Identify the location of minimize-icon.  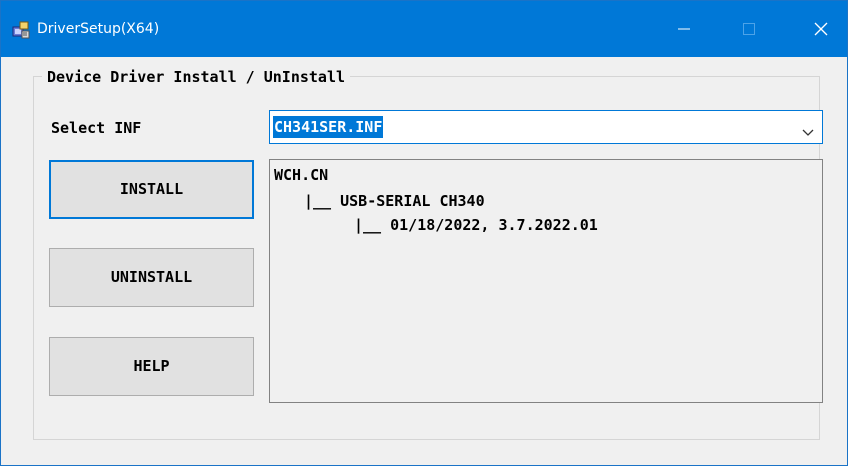
(684, 29).